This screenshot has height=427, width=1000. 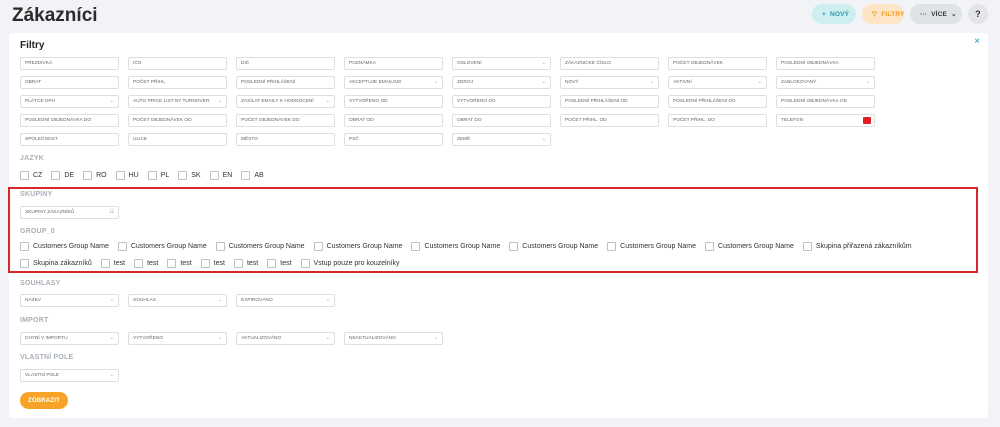 I want to click on filter-select: ZDROJ ⌄, so click(x=501, y=82).